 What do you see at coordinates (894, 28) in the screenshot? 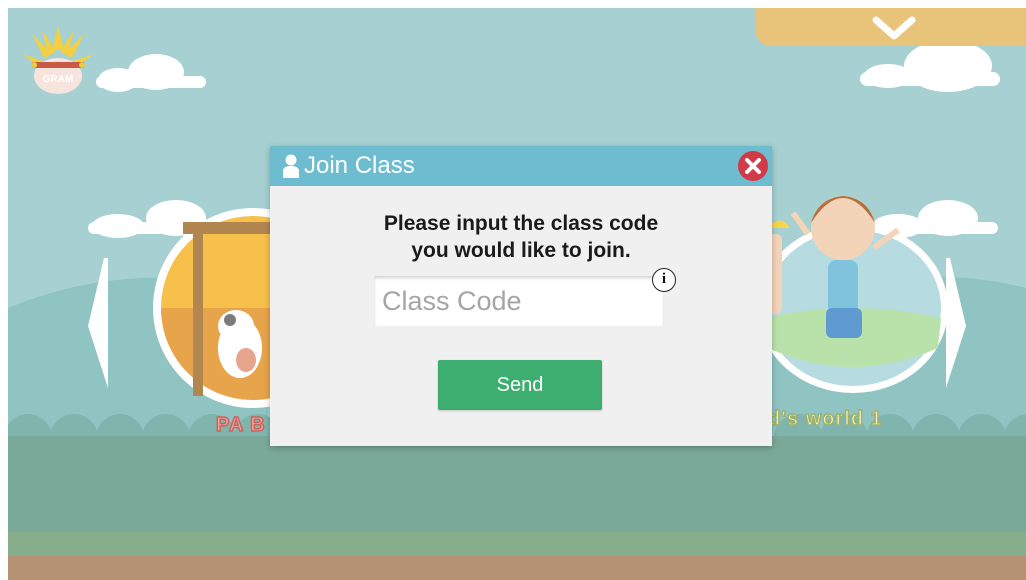
I see `chevron-down-icon` at bounding box center [894, 28].